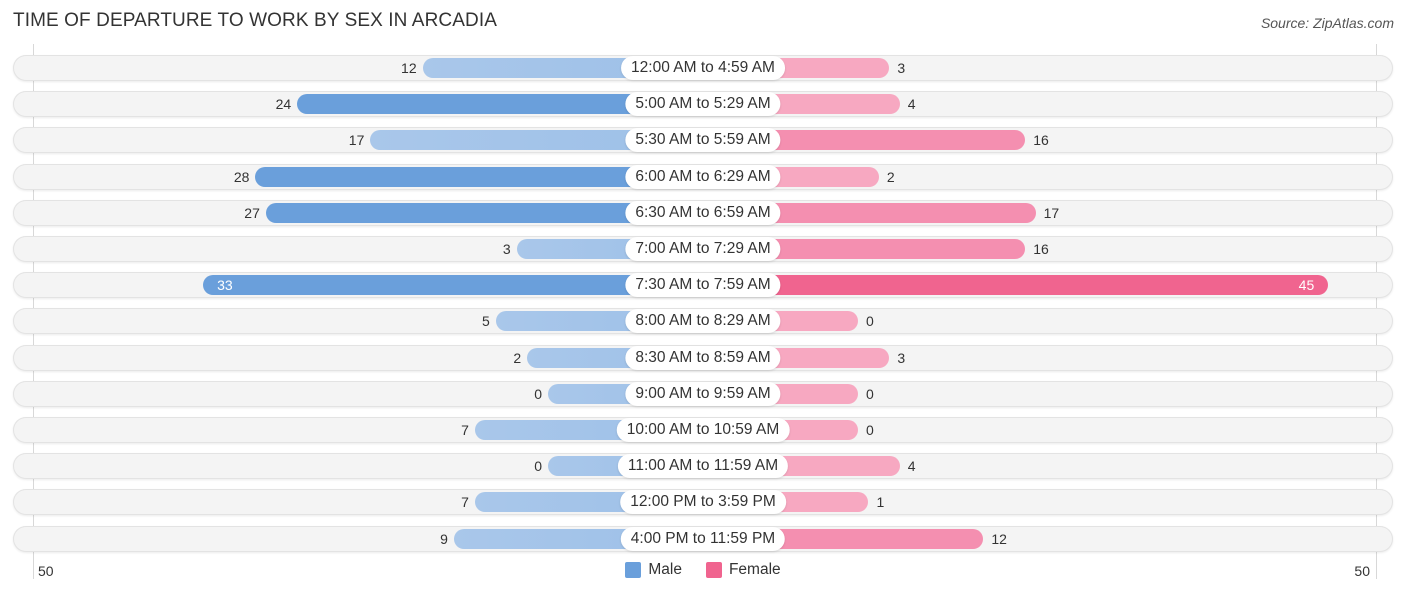 The width and height of the screenshot is (1406, 594). Describe the element at coordinates (703, 176) in the screenshot. I see `category-label: 6:00 AM to 6:29 AM` at that location.